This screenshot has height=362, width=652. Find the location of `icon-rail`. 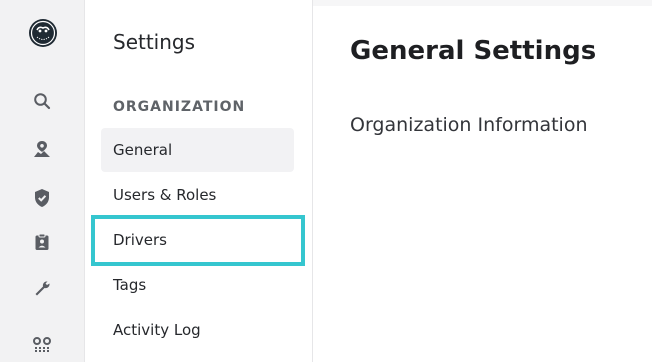

icon-rail is located at coordinates (42, 181).